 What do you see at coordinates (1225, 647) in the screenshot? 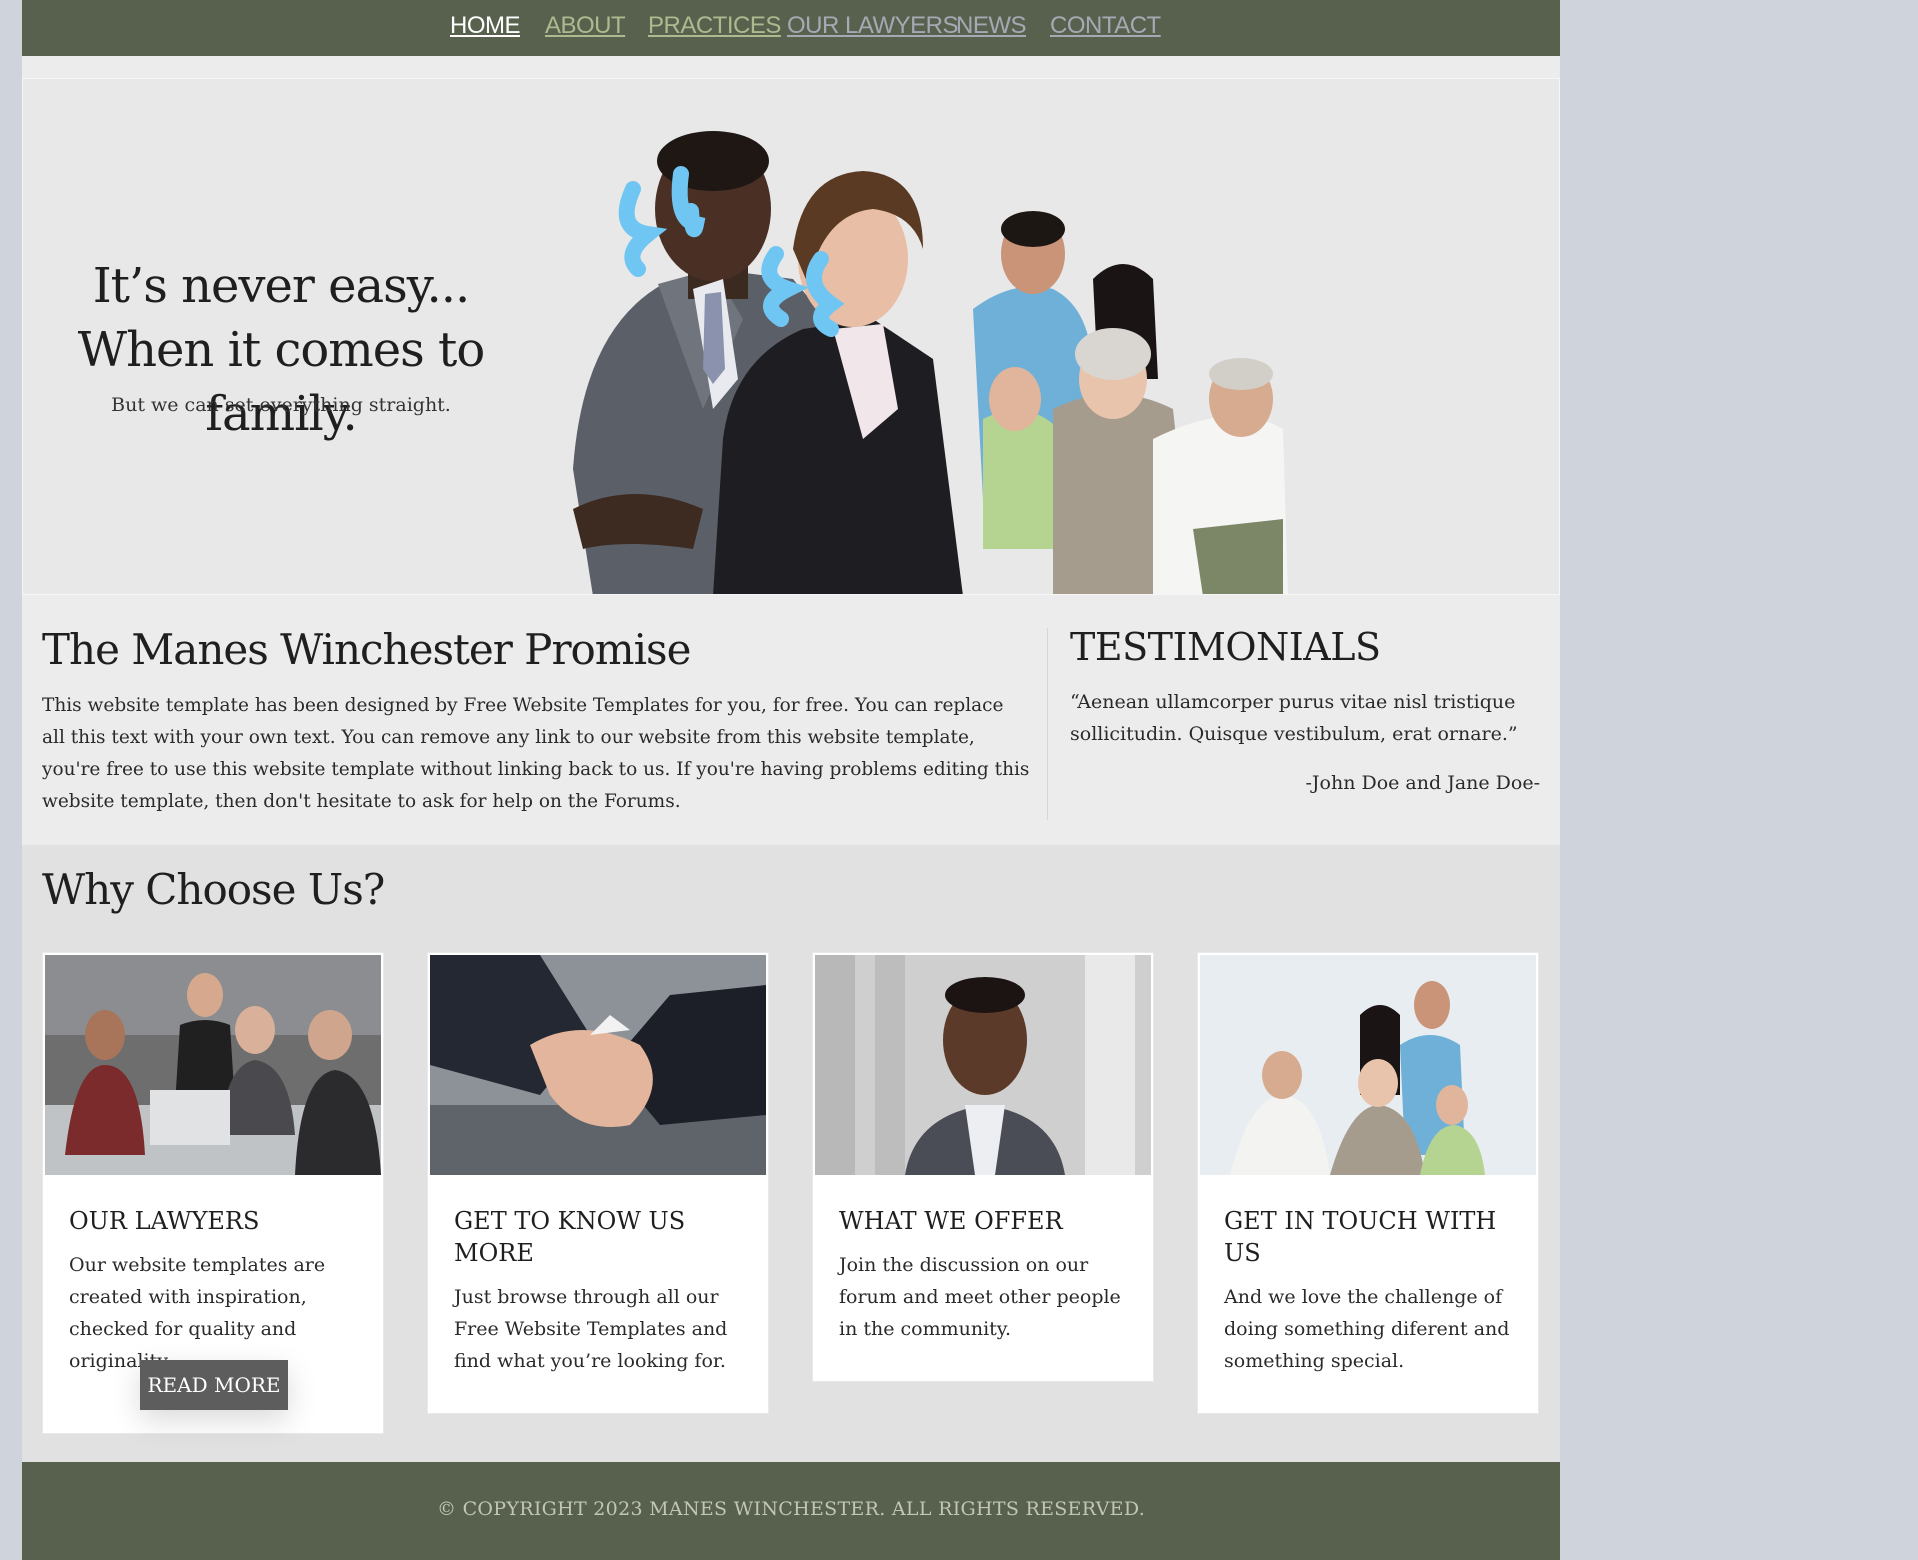
I see `testimonials-title: TESTIMONIALS` at bounding box center [1225, 647].